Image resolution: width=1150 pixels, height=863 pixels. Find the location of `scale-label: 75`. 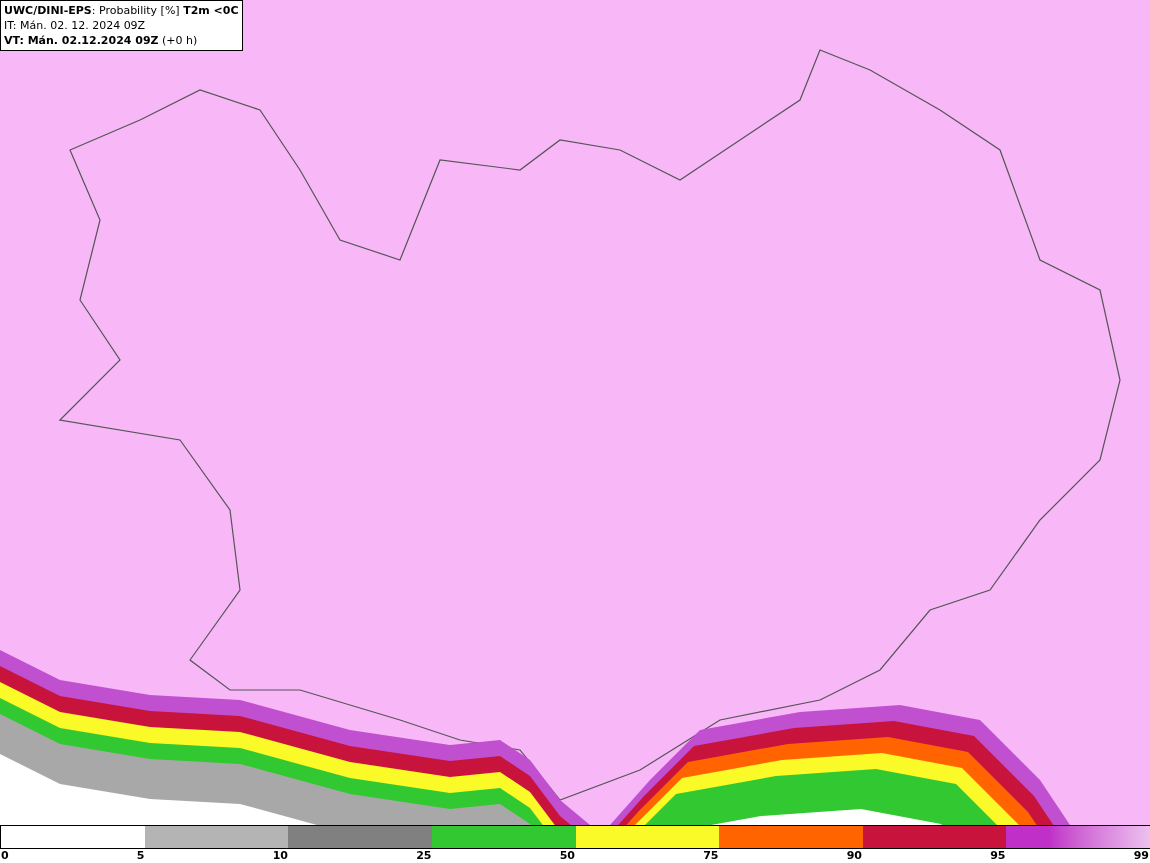

scale-label: 75 is located at coordinates (711, 856).